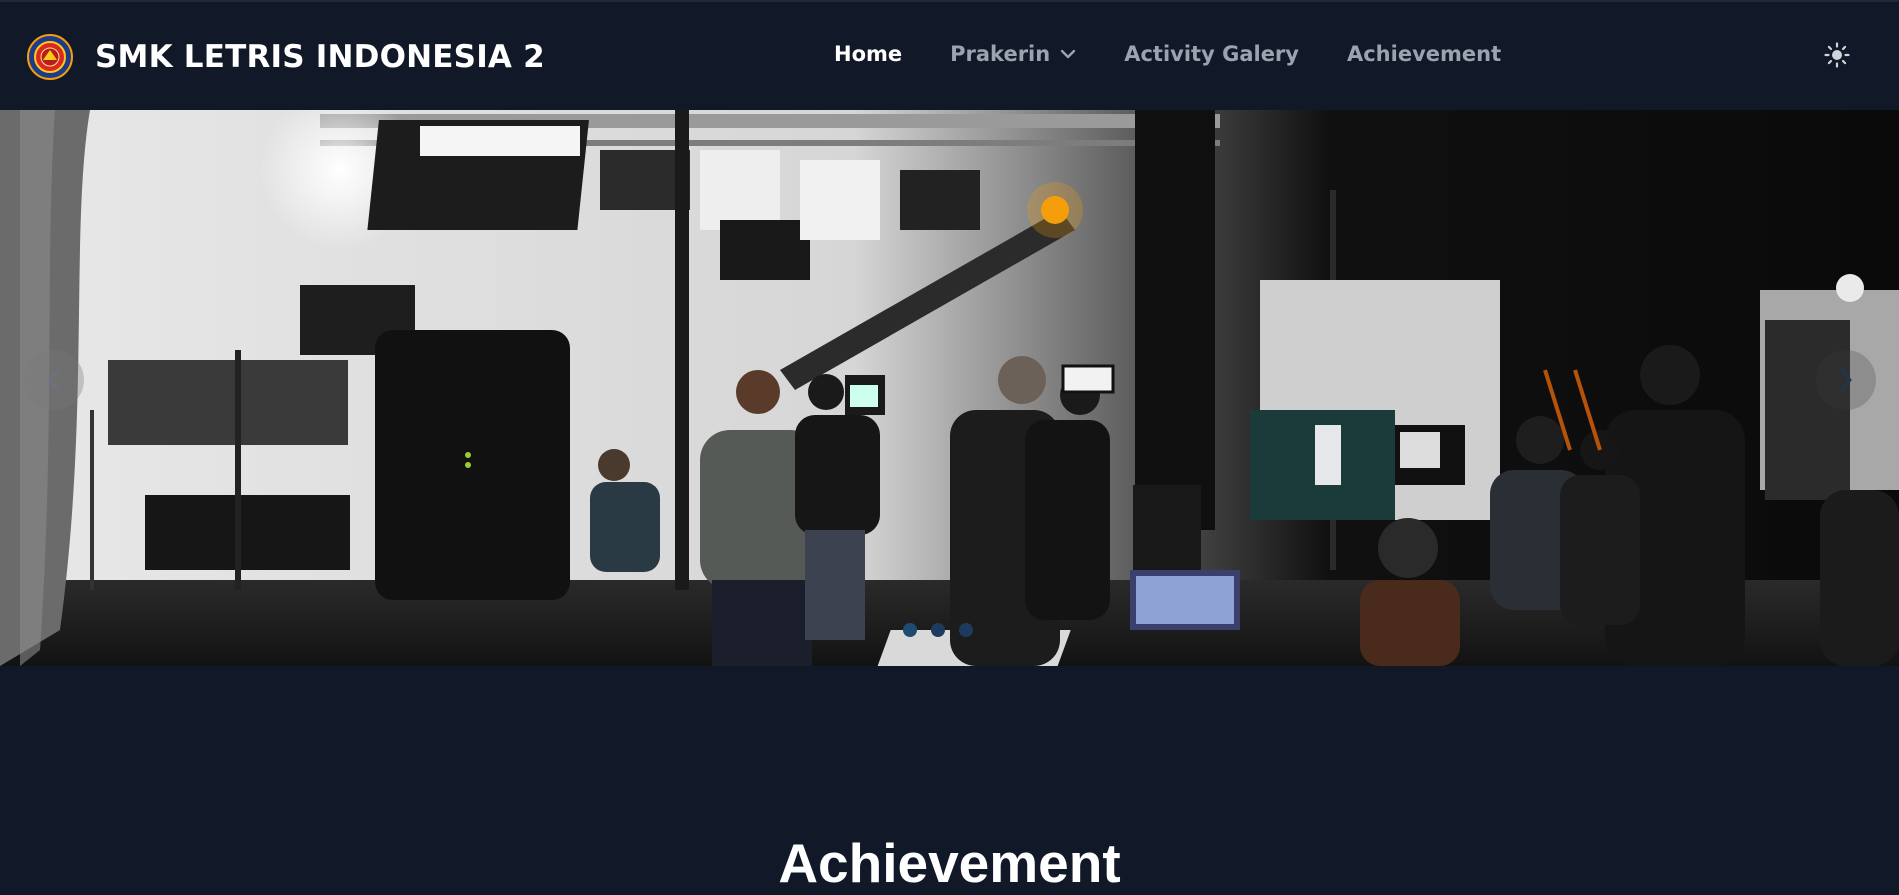  What do you see at coordinates (1211, 54) in the screenshot?
I see `nav-activity-gallery: Activity Galery` at bounding box center [1211, 54].